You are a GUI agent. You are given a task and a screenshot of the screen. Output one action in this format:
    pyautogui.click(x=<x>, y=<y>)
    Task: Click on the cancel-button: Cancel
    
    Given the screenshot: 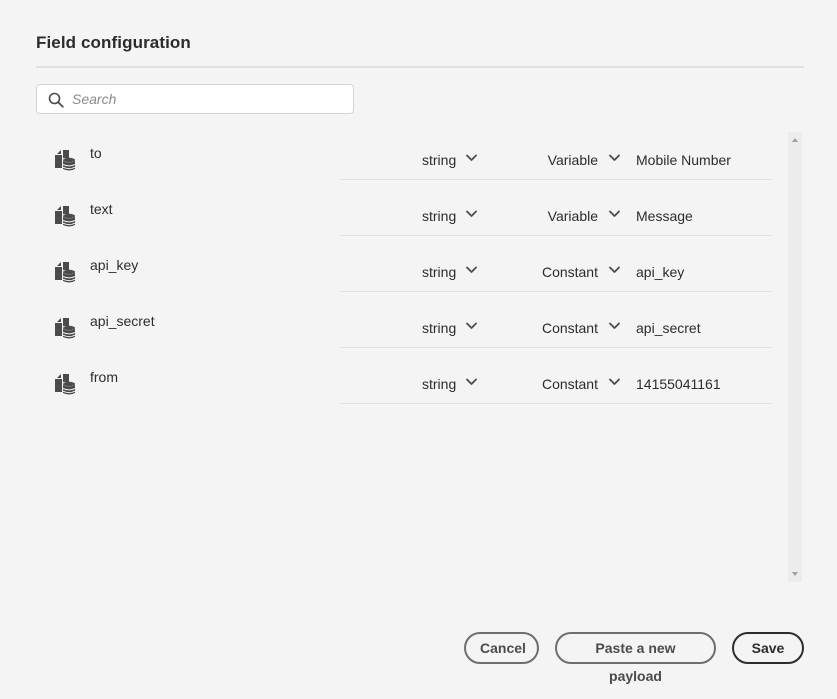 What is the action you would take?
    pyautogui.click(x=501, y=648)
    